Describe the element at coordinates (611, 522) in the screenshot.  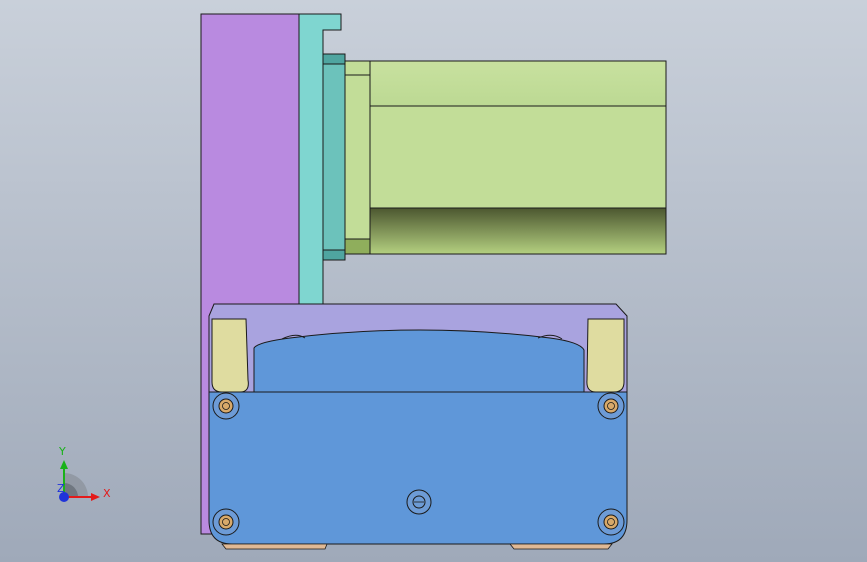
I see `screw-bottom-right` at that location.